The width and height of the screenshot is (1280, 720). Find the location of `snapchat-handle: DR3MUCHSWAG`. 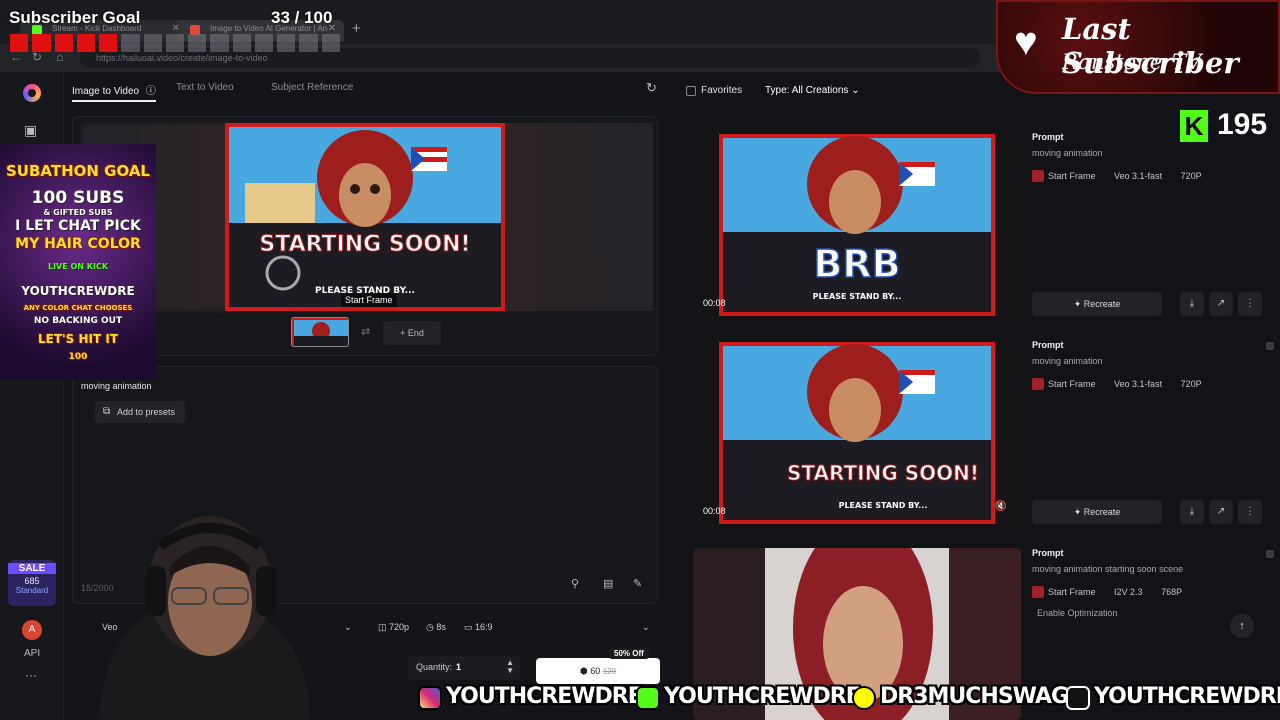

snapchat-handle: DR3MUCHSWAG is located at coordinates (974, 696).